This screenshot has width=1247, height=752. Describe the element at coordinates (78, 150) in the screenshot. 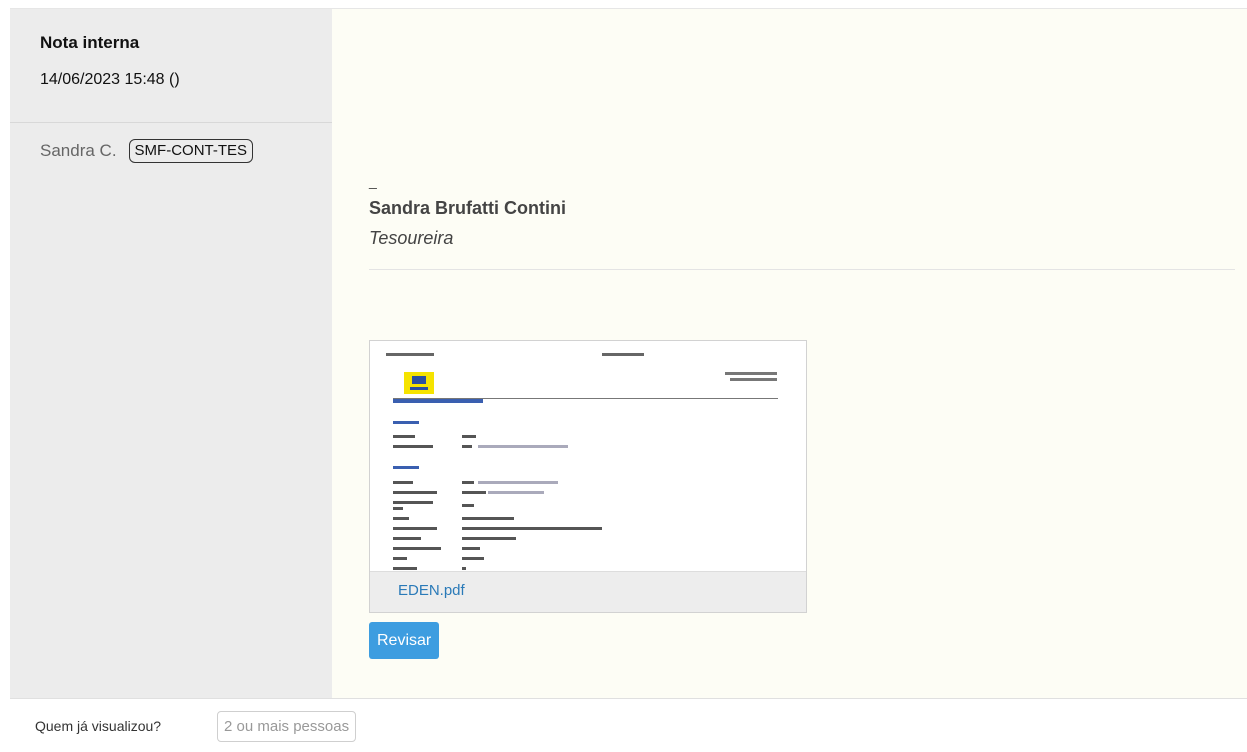

I see `author-name: Sandra C.` at that location.